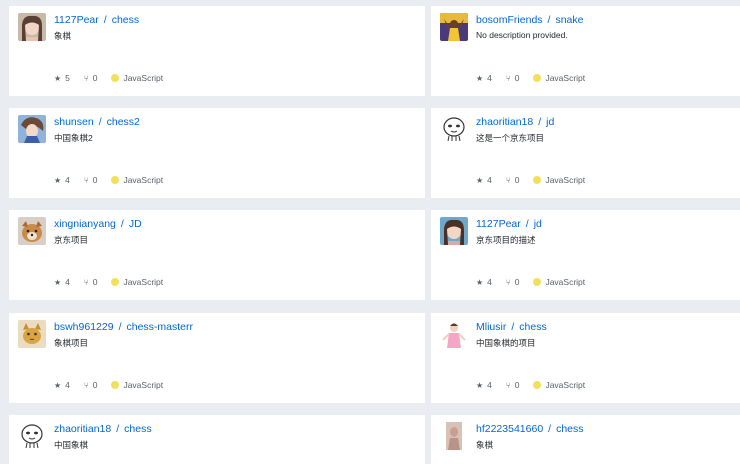 The image size is (740, 464). Describe the element at coordinates (511, 327) in the screenshot. I see `repo-link: Mliusir / chess` at that location.